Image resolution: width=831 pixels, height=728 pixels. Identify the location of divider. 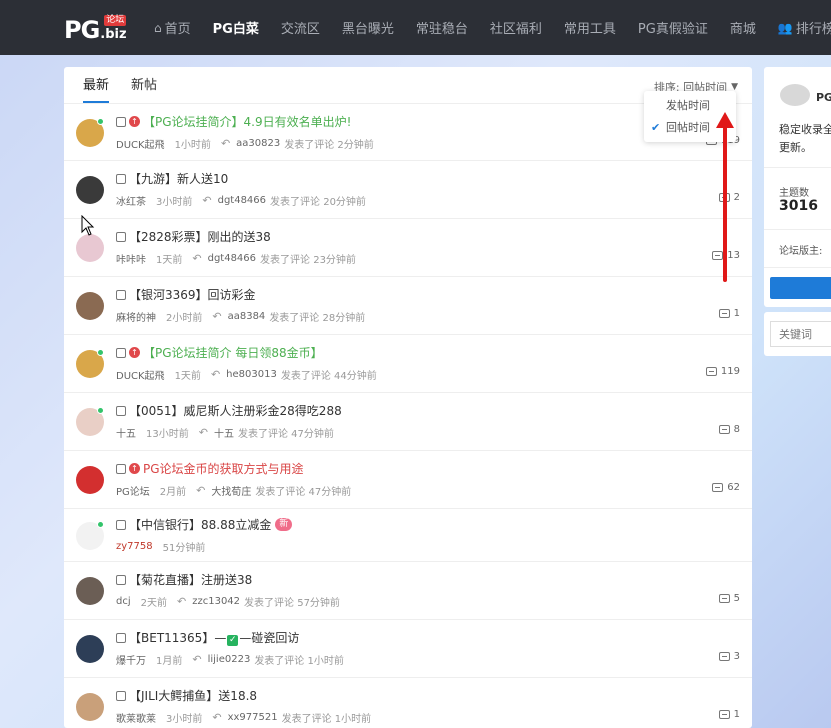
(797, 229).